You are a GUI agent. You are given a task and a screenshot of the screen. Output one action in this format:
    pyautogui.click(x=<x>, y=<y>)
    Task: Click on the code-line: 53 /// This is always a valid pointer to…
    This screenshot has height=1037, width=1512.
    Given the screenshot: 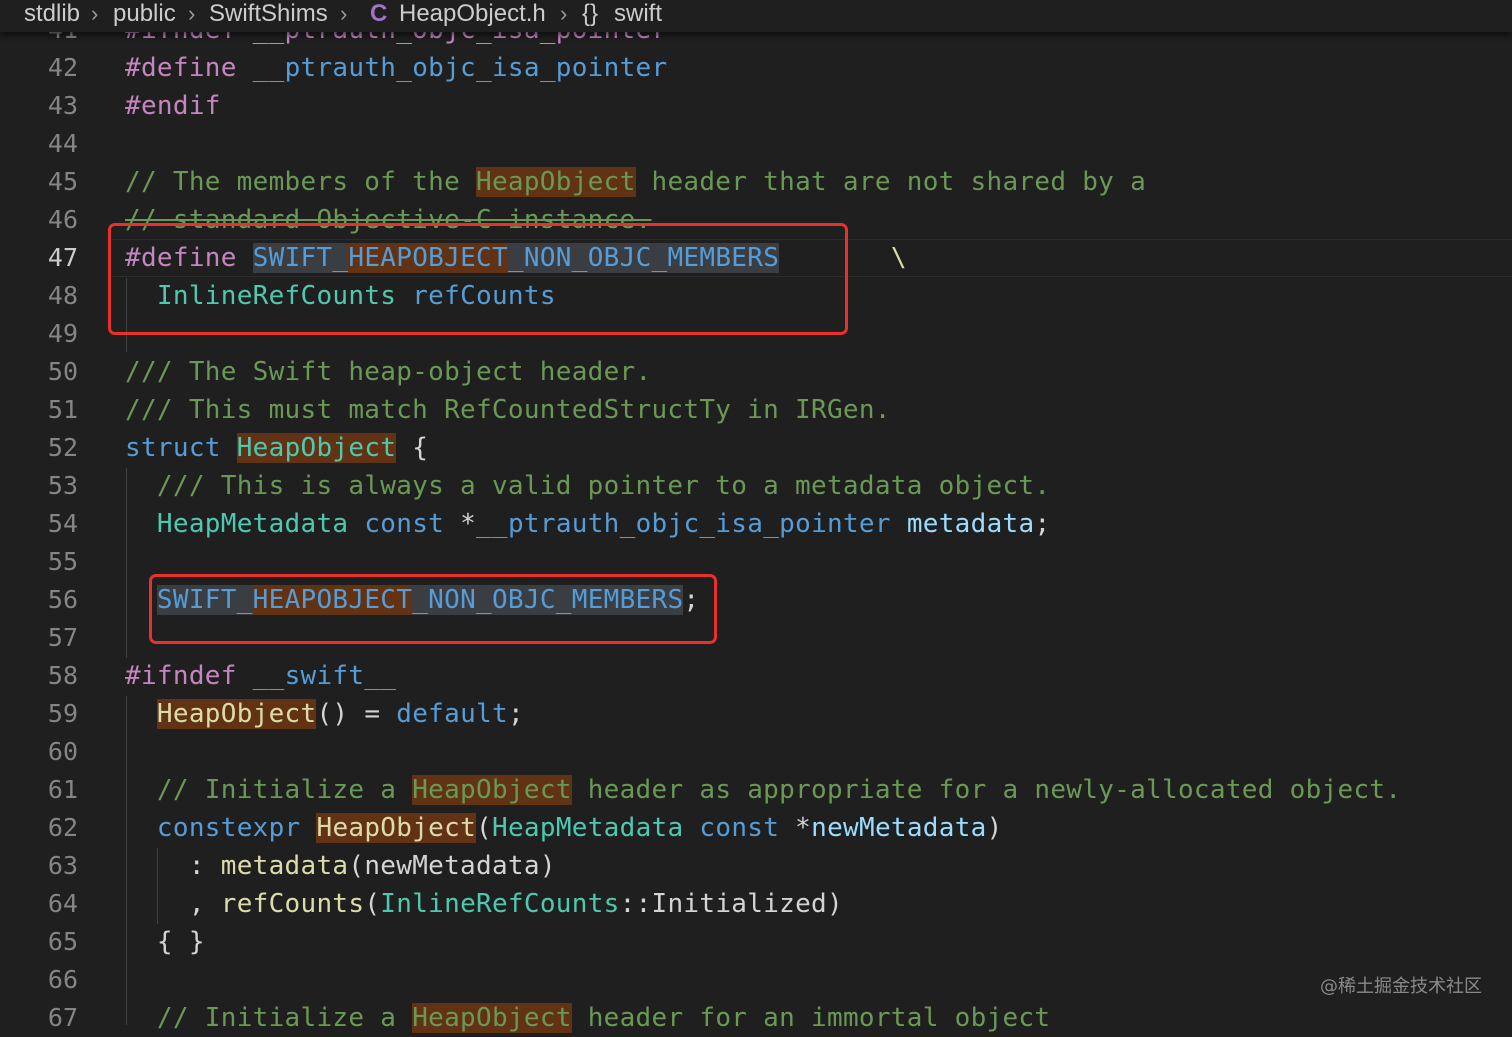 What is the action you would take?
    pyautogui.click(x=756, y=486)
    